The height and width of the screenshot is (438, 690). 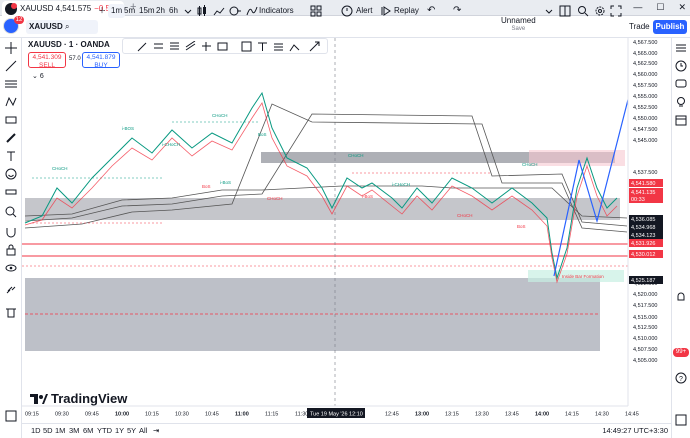 What do you see at coordinates (36, 430) in the screenshot?
I see `range-1d: 1D` at bounding box center [36, 430].